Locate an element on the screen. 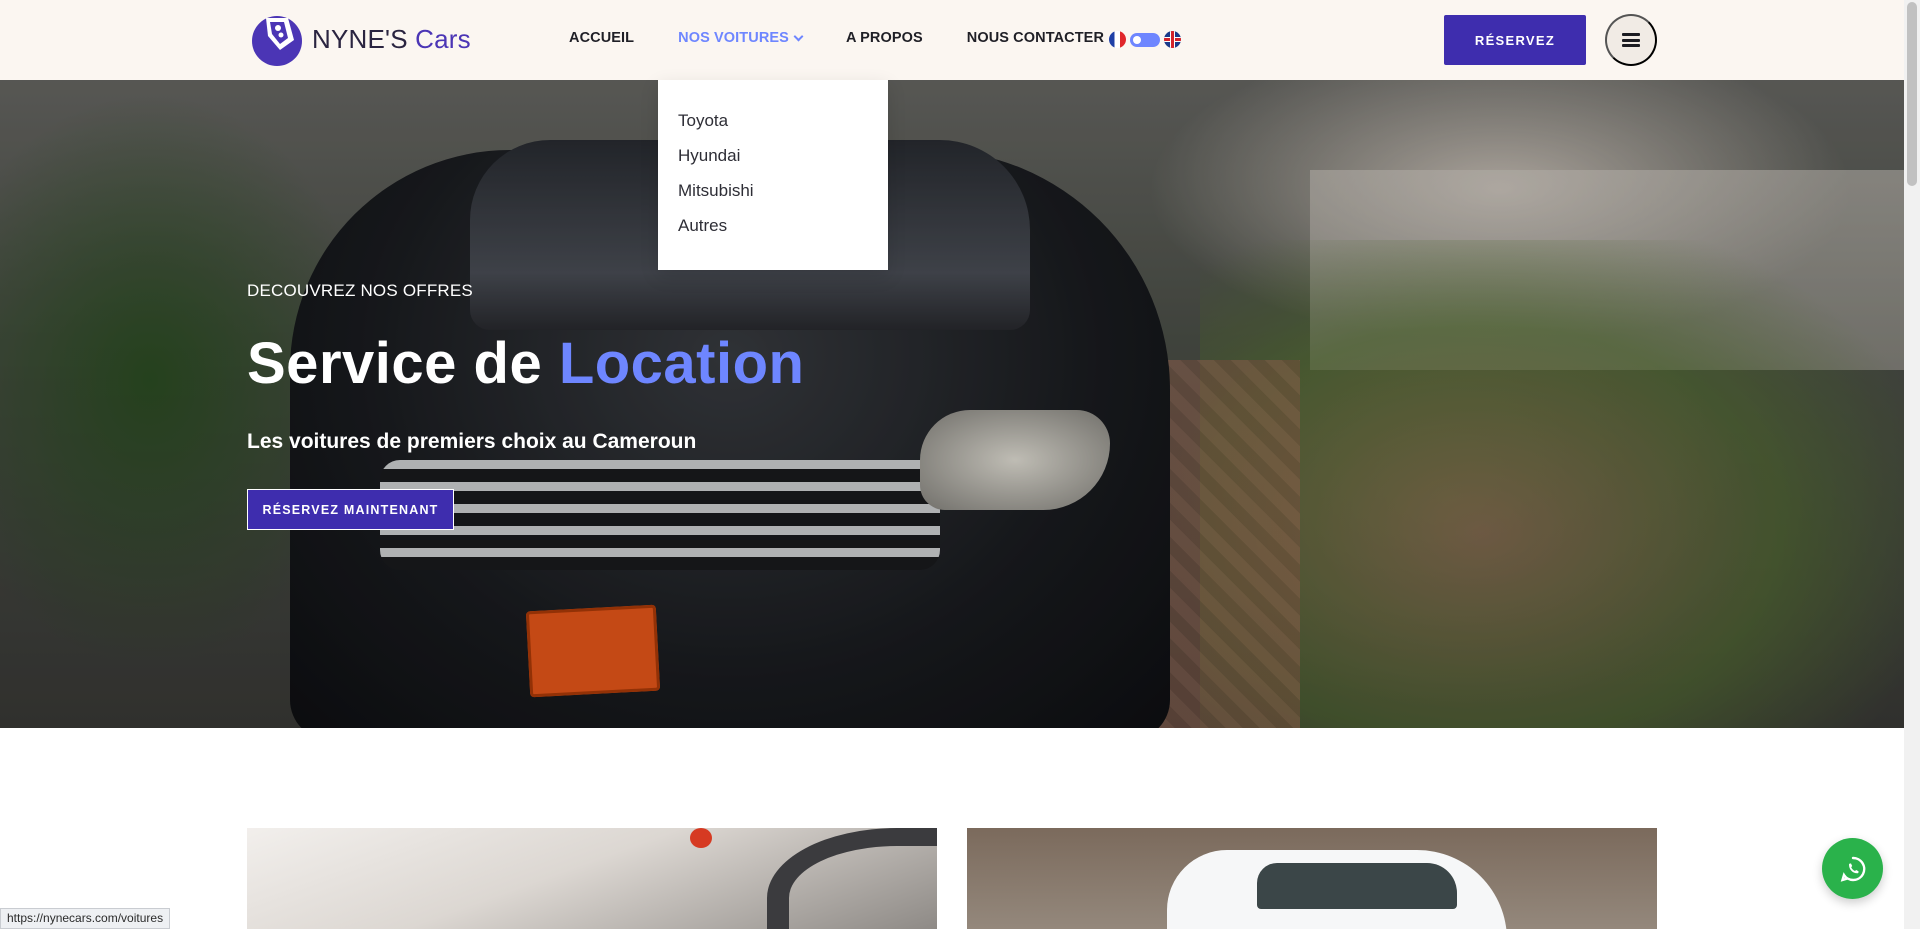 Image resolution: width=1920 pixels, height=929 pixels. menu-button is located at coordinates (1631, 40).